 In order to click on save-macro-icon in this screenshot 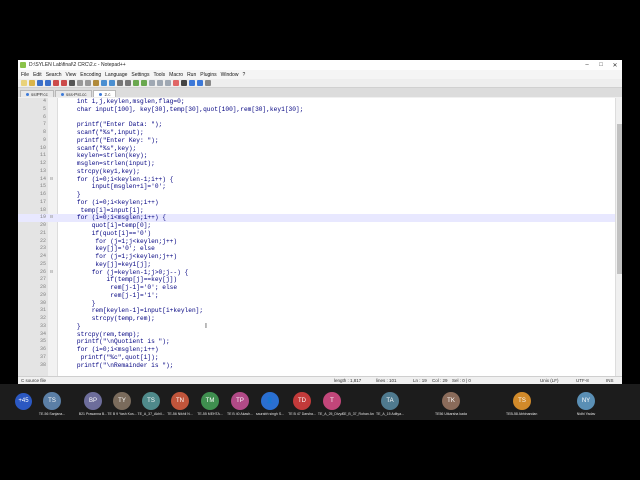, I will do `click(208, 83)`.